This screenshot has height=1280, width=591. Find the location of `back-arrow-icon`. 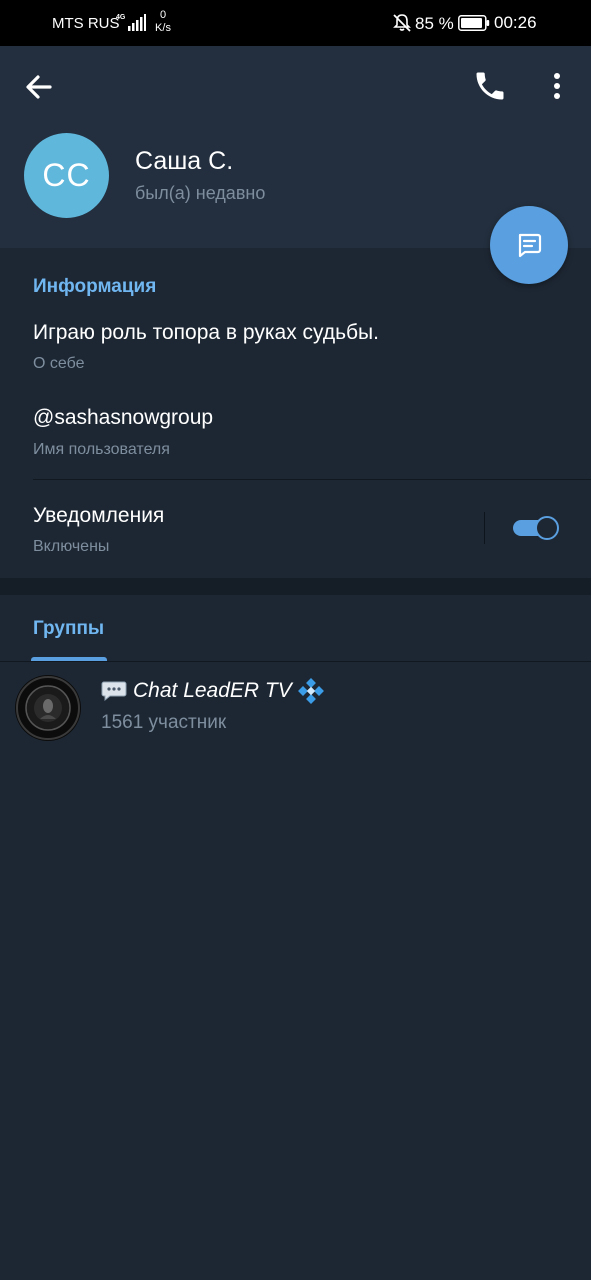

back-arrow-icon is located at coordinates (39, 87).